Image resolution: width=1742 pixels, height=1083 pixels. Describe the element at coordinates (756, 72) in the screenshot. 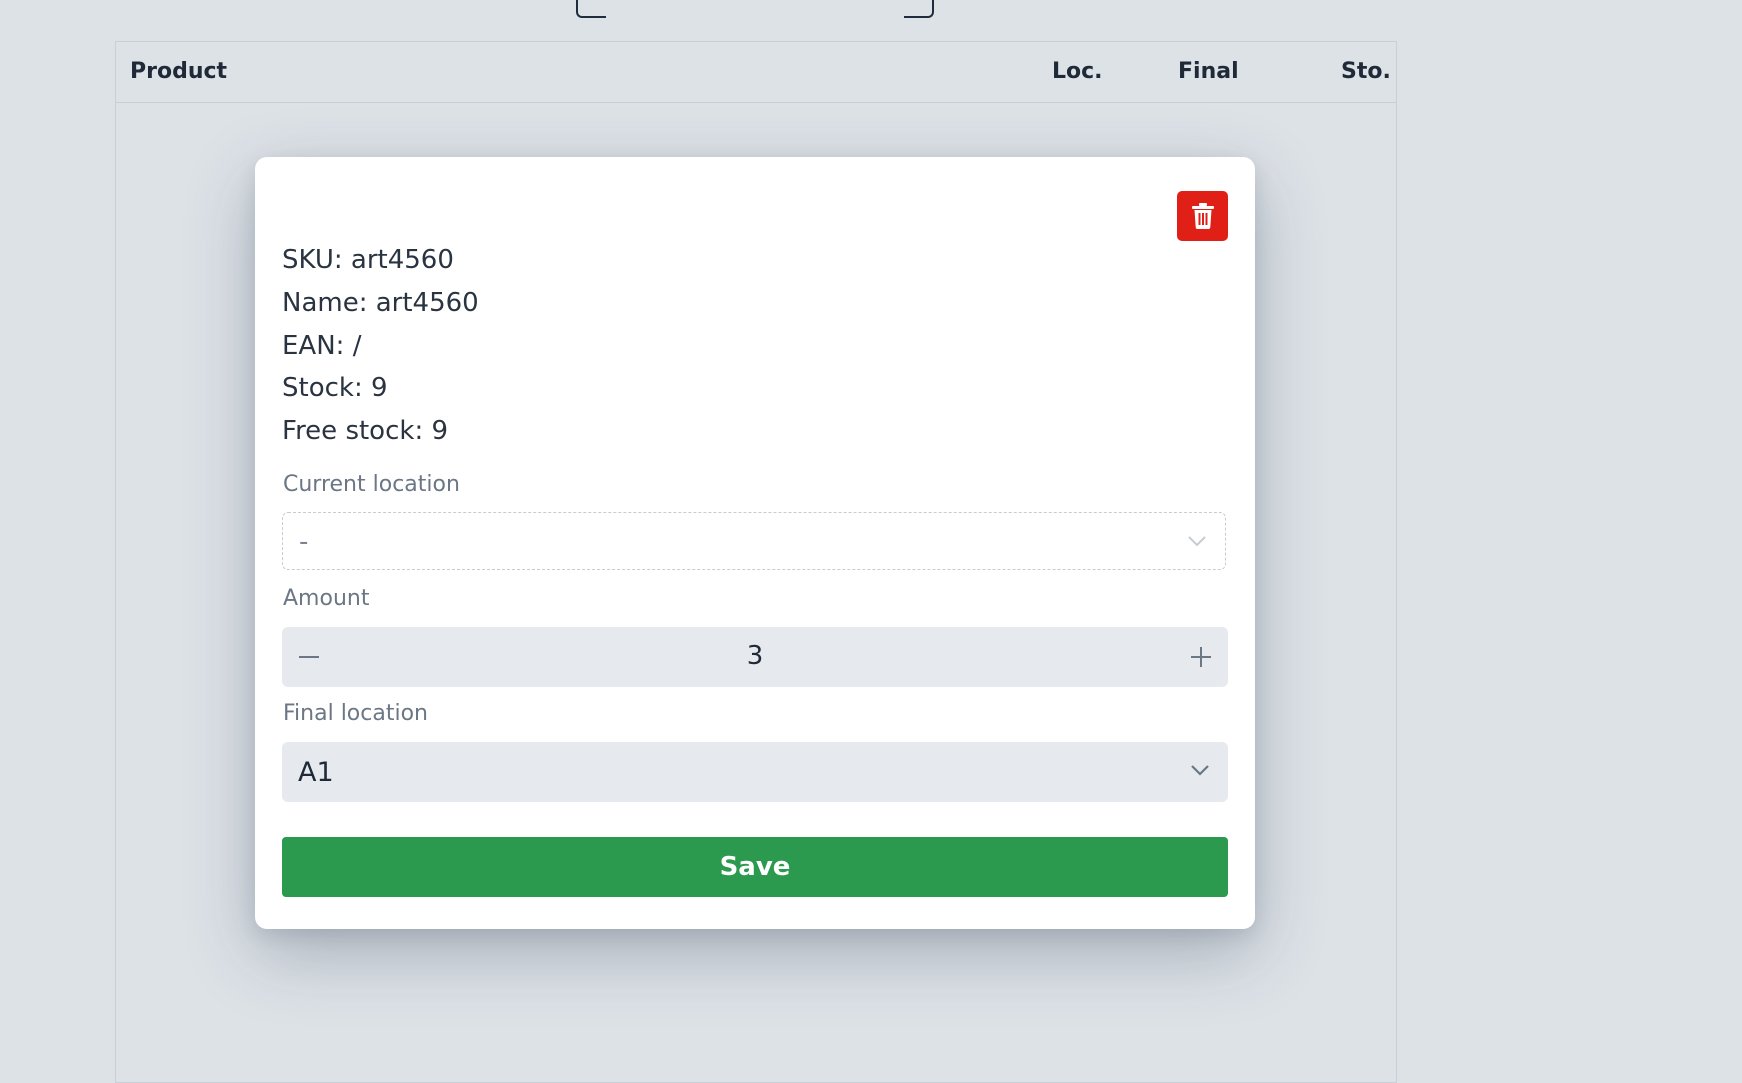

I see `table-header: Product Loc. Final Sto.` at that location.